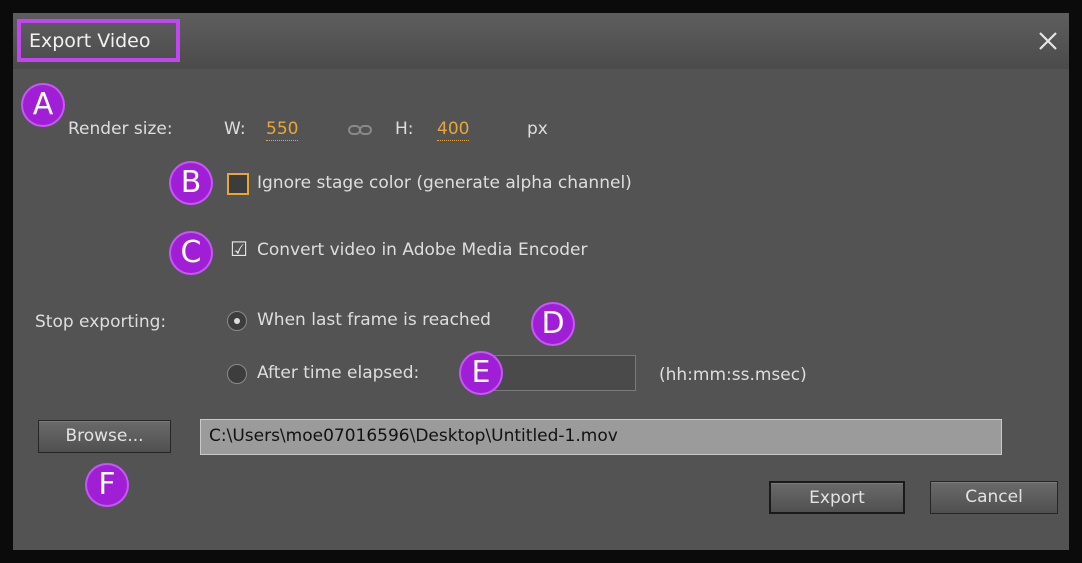  What do you see at coordinates (481, 373) in the screenshot?
I see `annotation-badge-e: E` at bounding box center [481, 373].